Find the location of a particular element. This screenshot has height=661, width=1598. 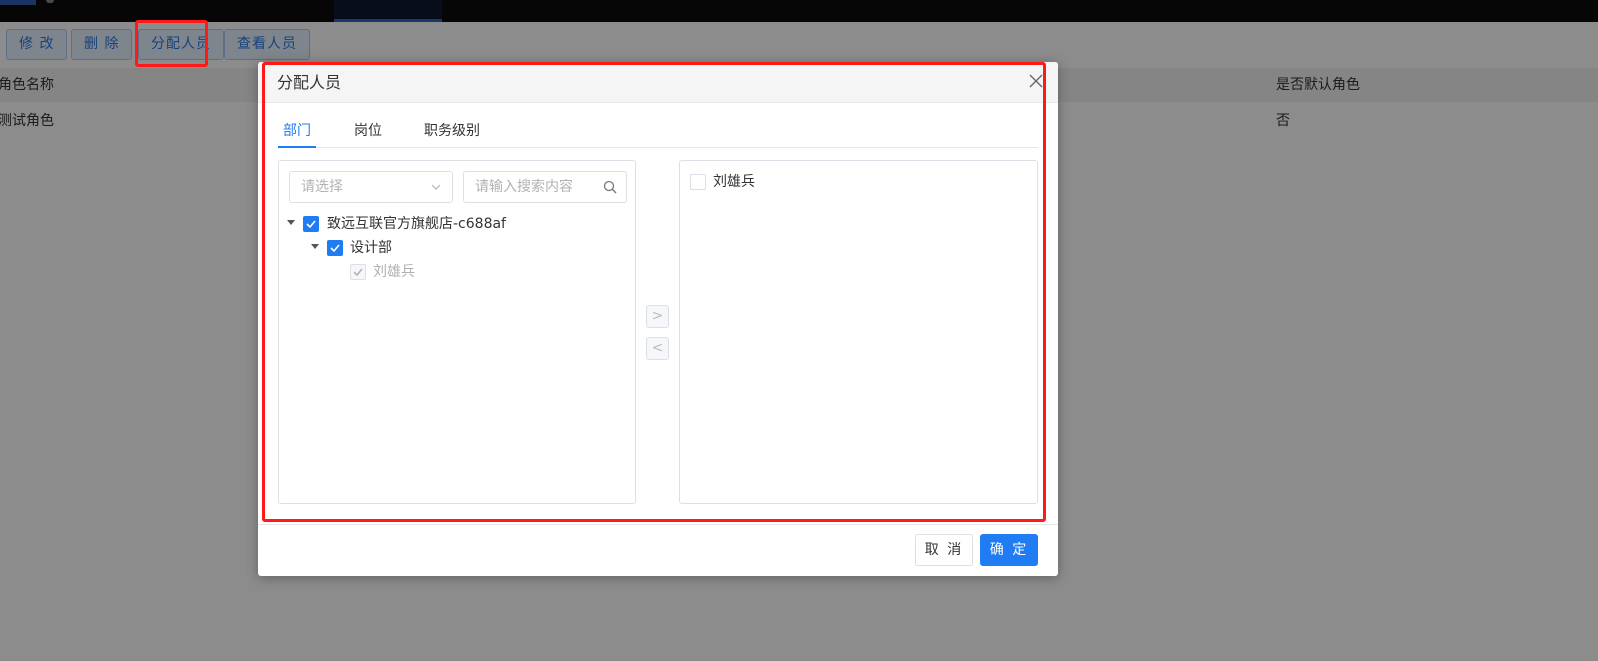

checkbox-selected-person is located at coordinates (698, 182).